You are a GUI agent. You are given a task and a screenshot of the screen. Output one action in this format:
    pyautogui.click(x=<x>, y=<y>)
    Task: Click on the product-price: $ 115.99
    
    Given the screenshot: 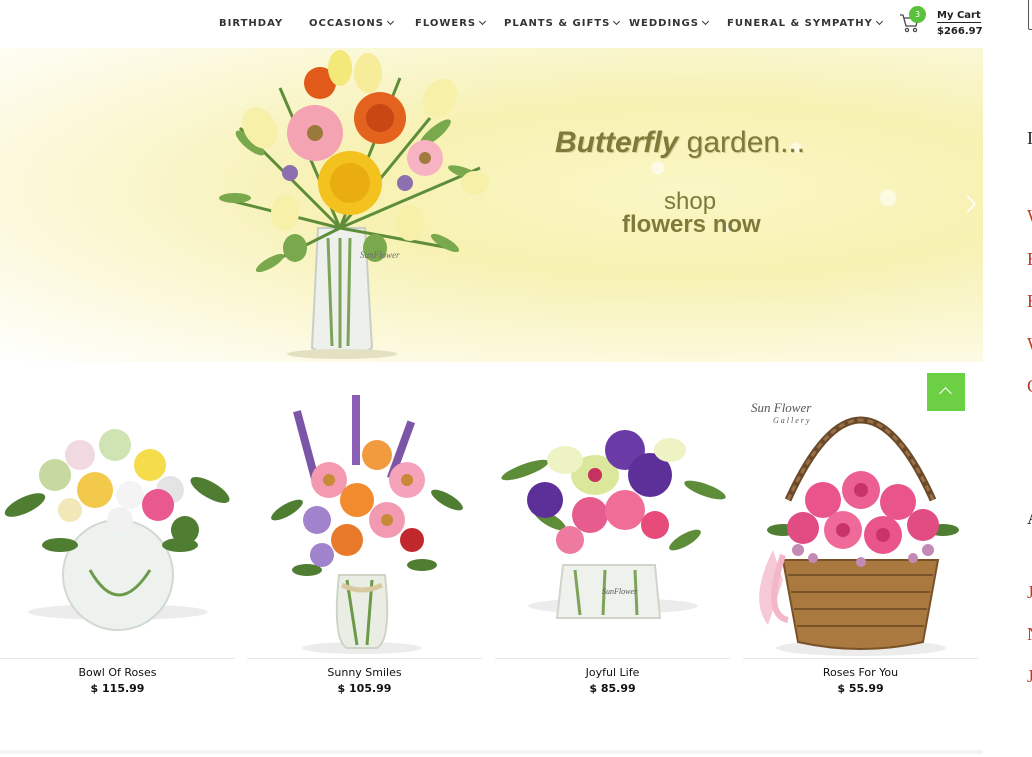 What is the action you would take?
    pyautogui.click(x=117, y=688)
    